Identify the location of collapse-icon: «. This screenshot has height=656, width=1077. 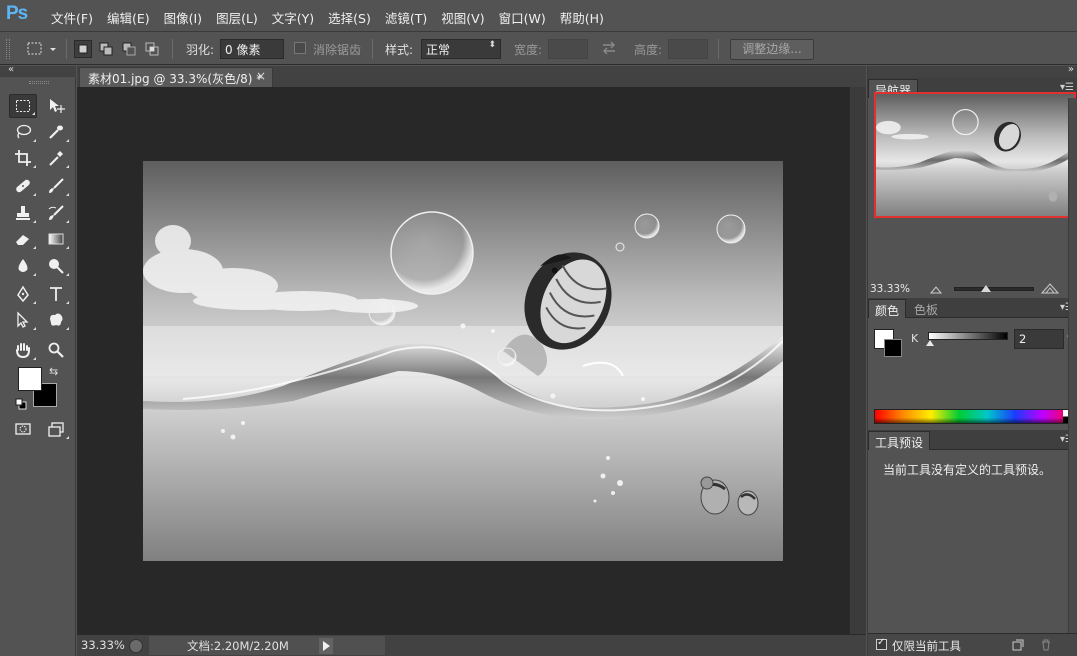
(11, 69).